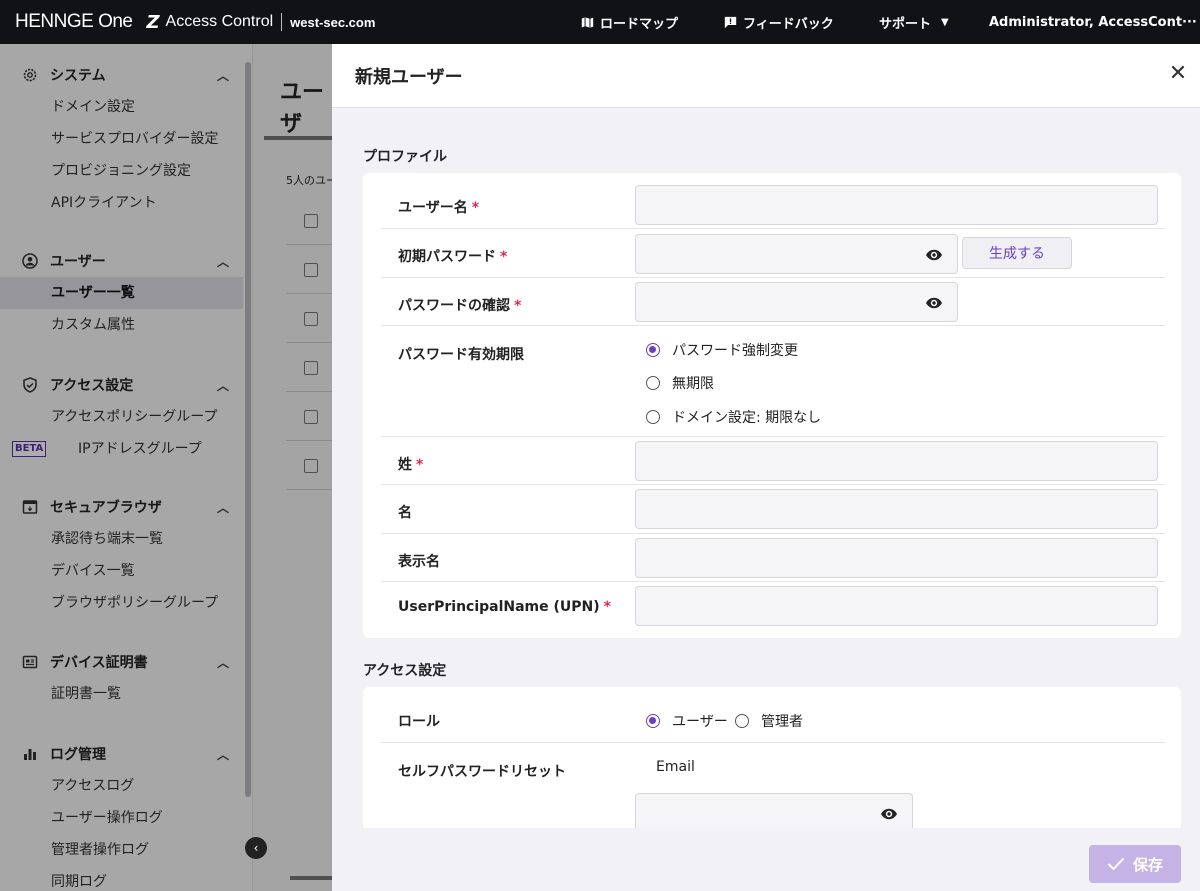  I want to click on chevron-left-icon: ‹, so click(256, 848).